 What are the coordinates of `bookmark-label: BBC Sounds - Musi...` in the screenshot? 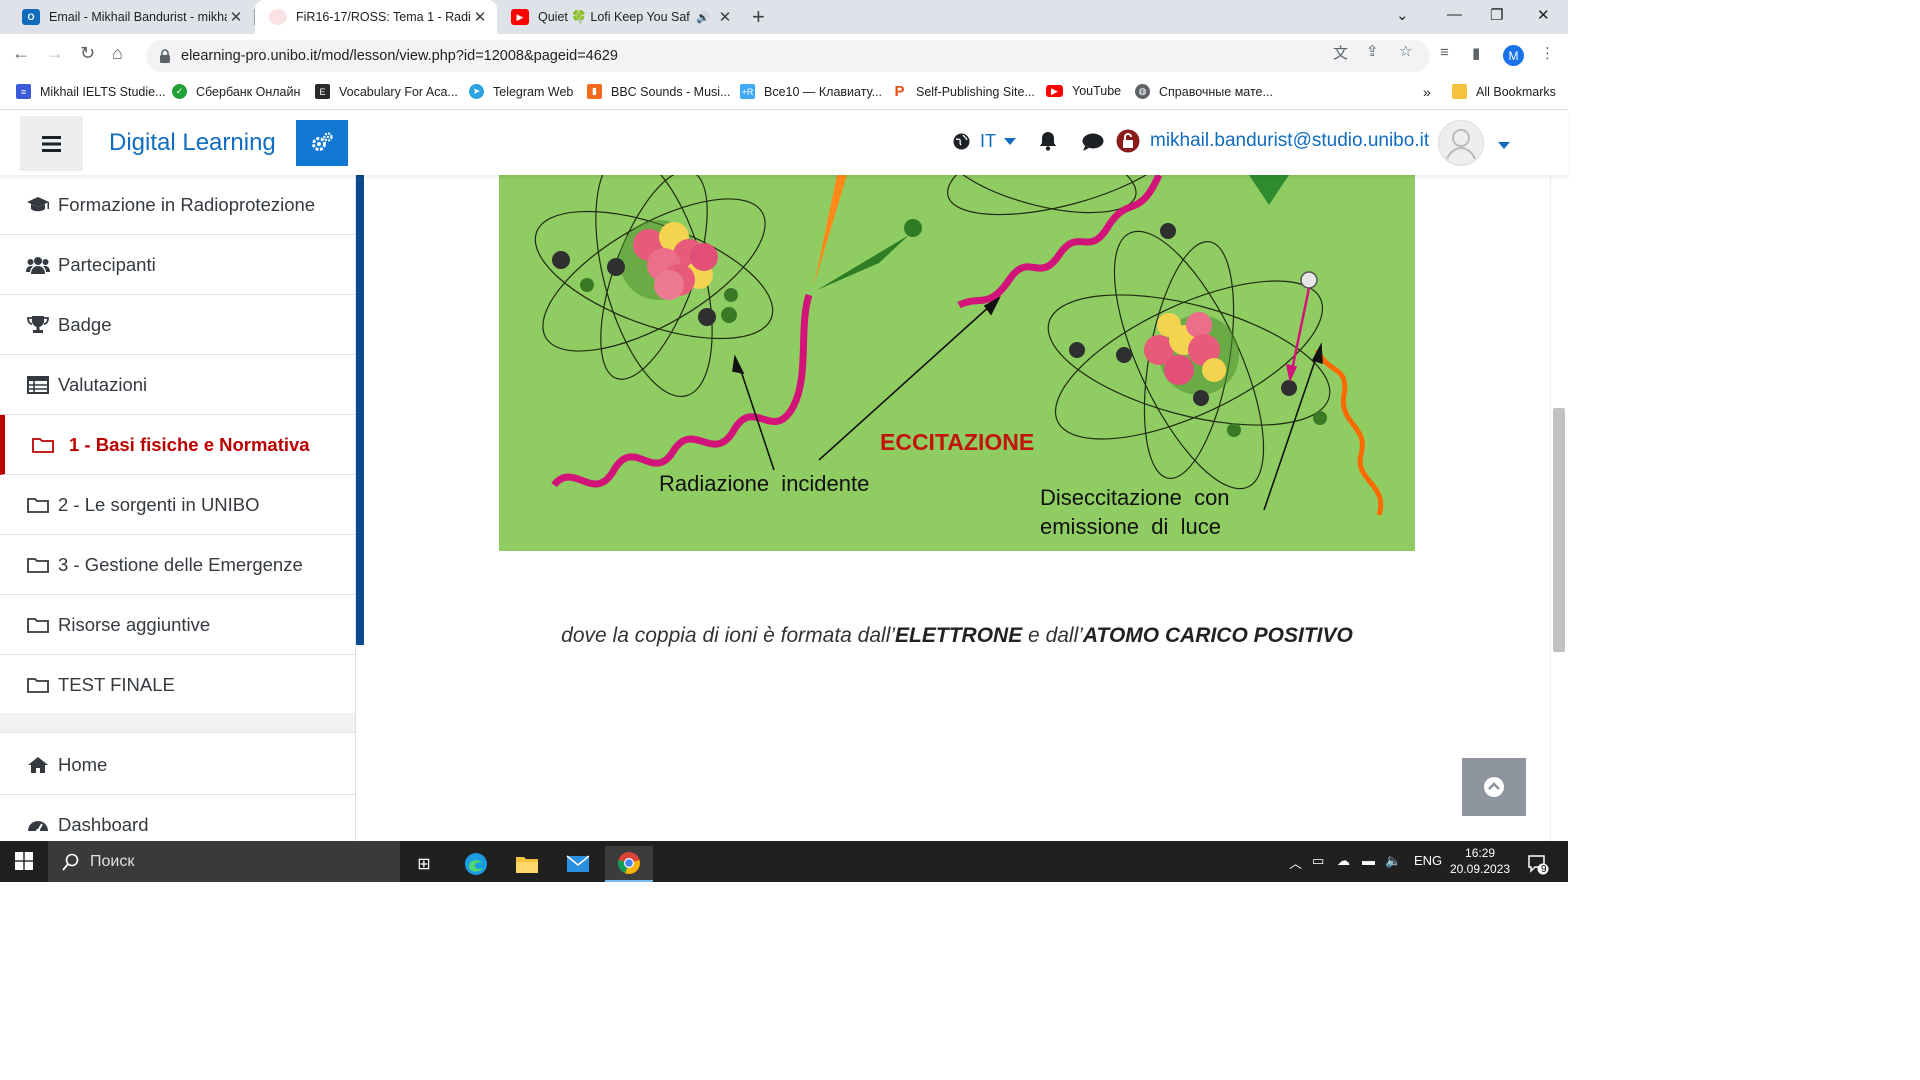 It's located at (671, 91).